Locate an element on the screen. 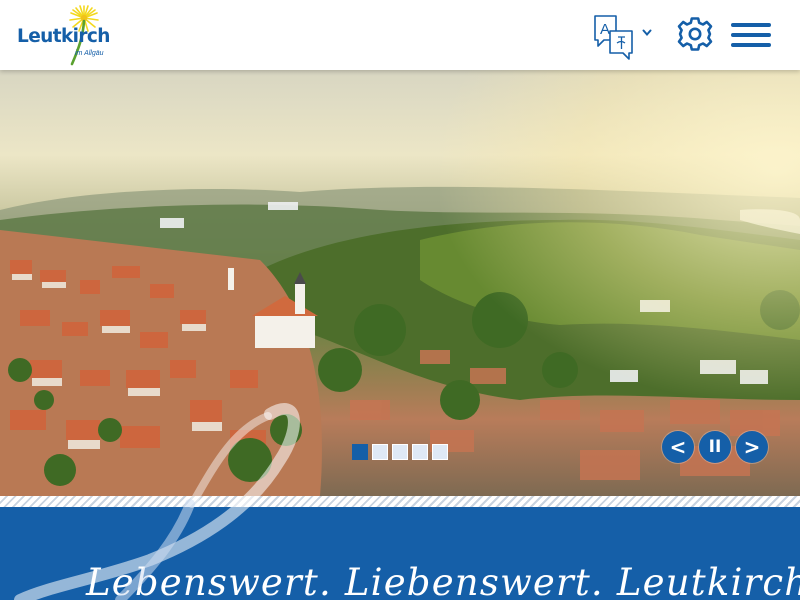 The image size is (800, 600). next-slide-label: > is located at coordinates (752, 447).